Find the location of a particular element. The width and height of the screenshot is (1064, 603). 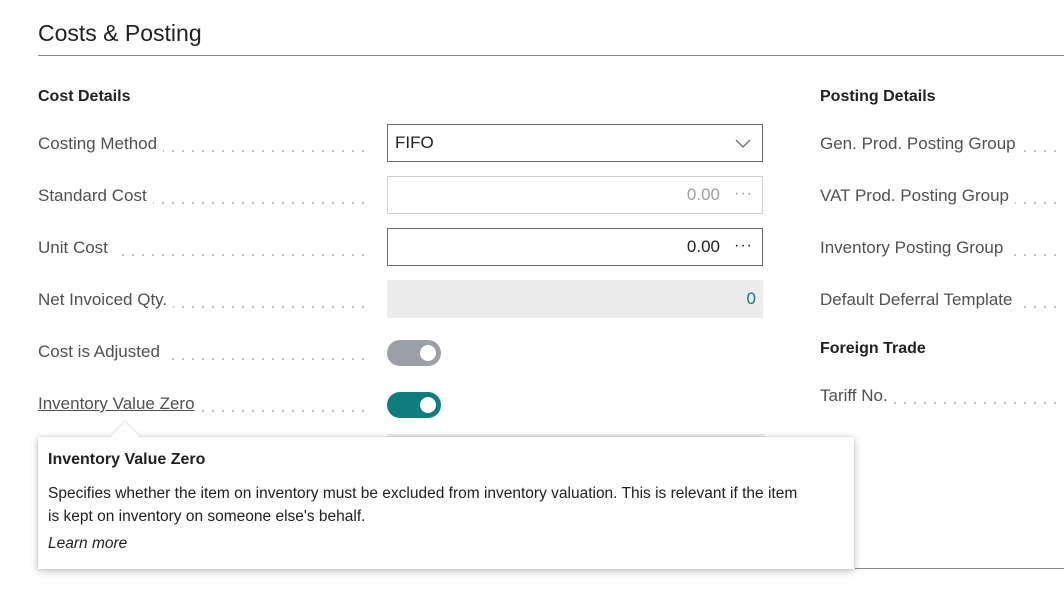

page-title: Costs & Posting is located at coordinates (120, 33).